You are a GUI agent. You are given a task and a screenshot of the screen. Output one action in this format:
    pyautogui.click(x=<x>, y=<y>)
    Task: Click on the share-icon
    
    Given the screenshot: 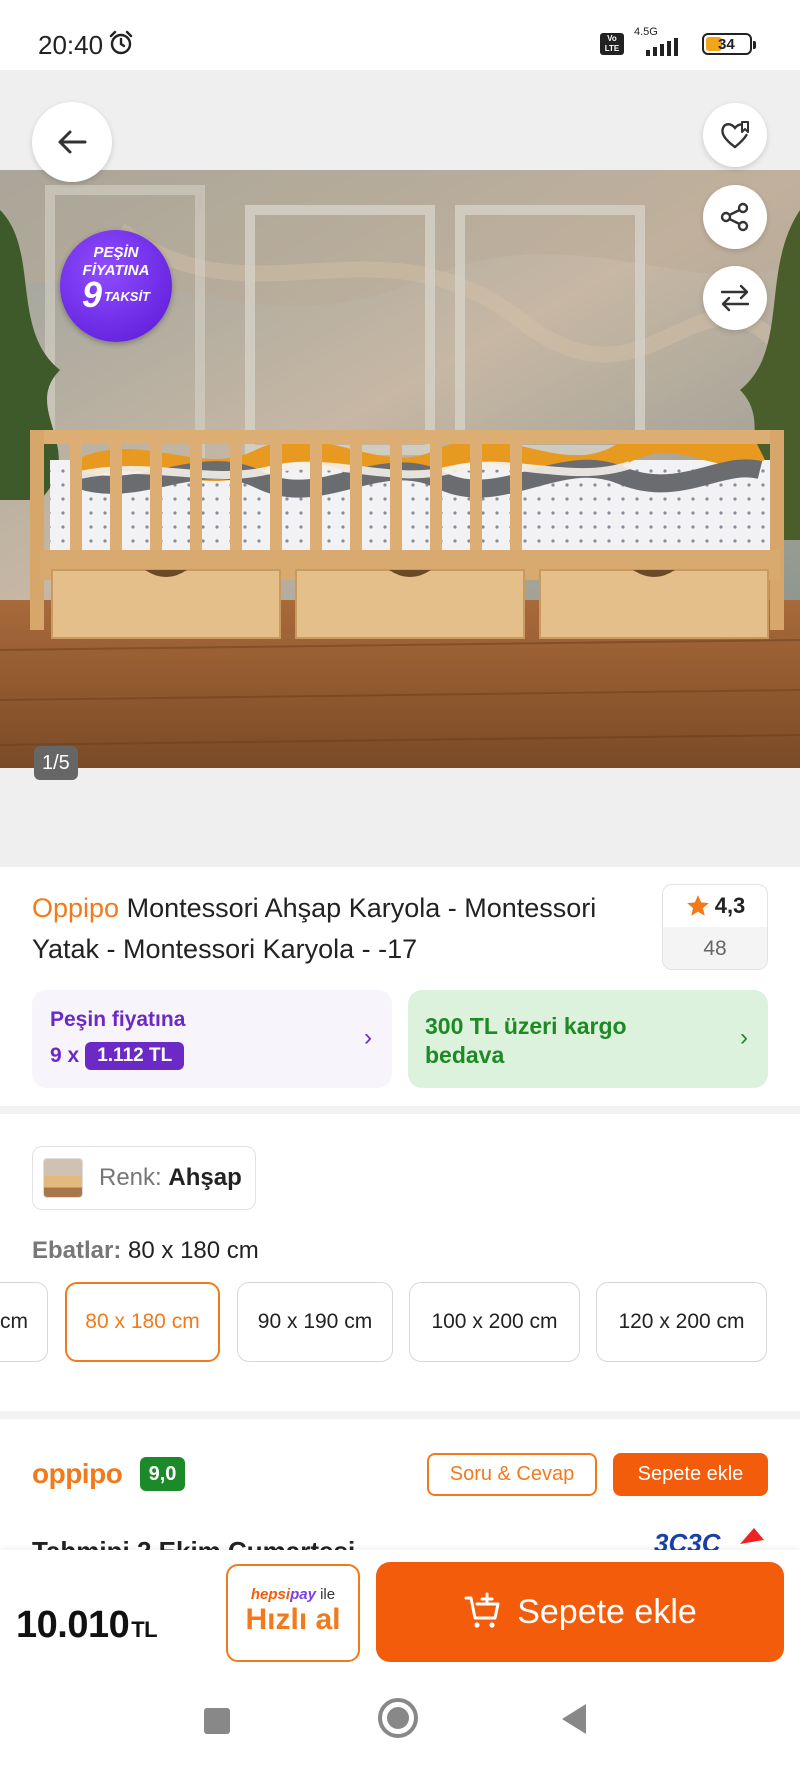 What is the action you would take?
    pyautogui.click(x=734, y=217)
    